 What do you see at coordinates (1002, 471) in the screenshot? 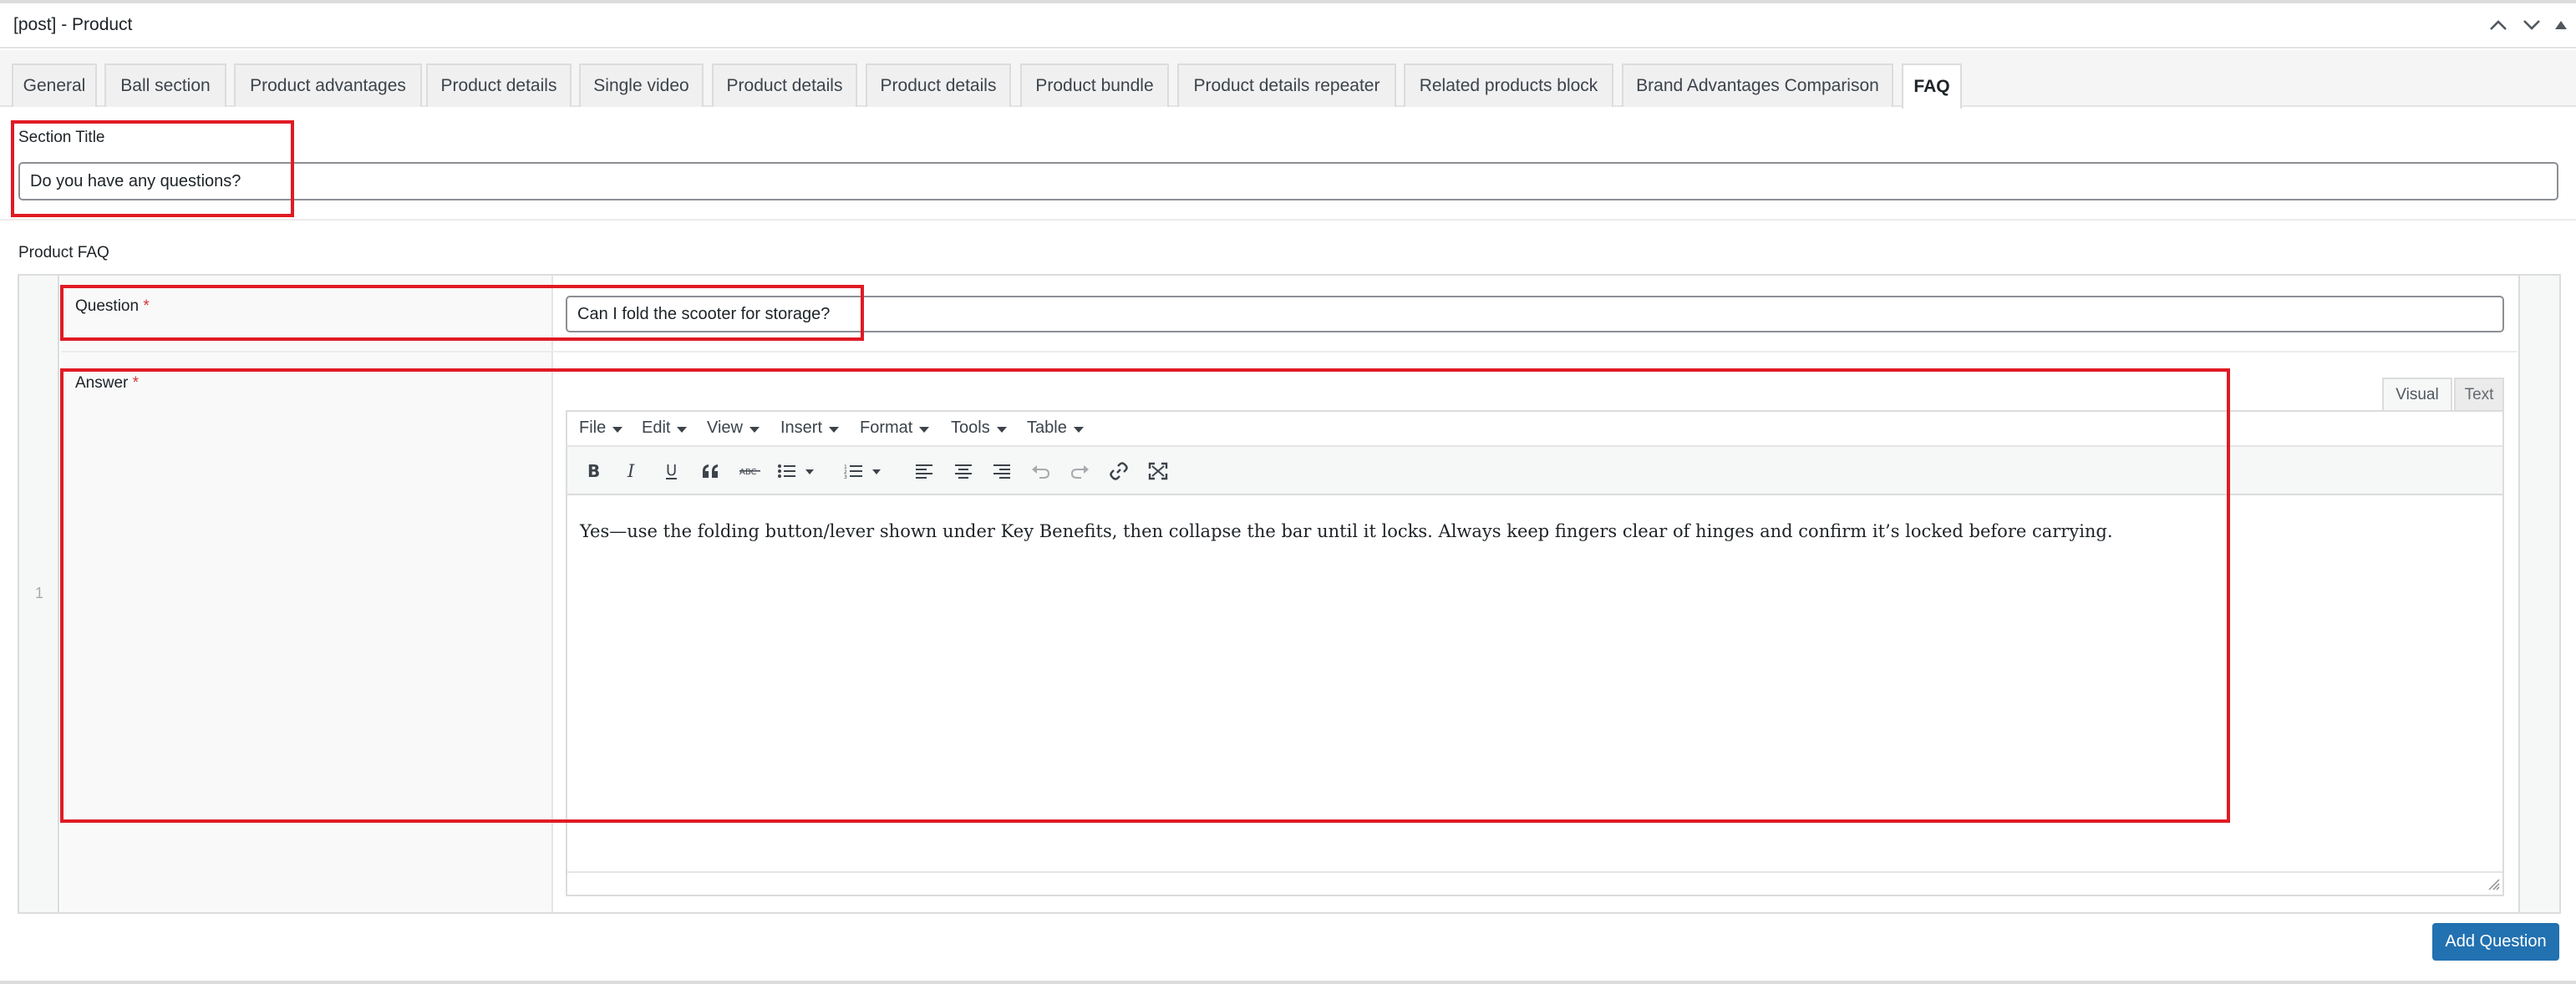
I see `align-right-icon` at bounding box center [1002, 471].